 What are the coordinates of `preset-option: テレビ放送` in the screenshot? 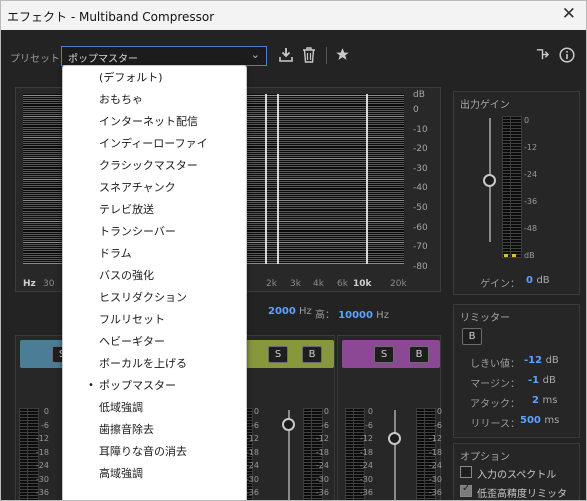 It's located at (154, 210).